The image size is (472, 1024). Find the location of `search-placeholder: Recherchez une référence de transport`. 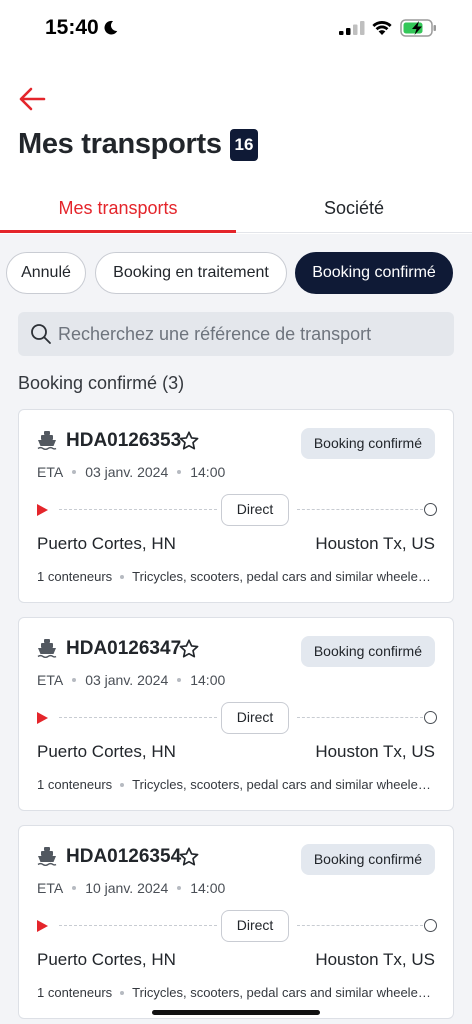

search-placeholder: Recherchez une référence de transport is located at coordinates (215, 334).